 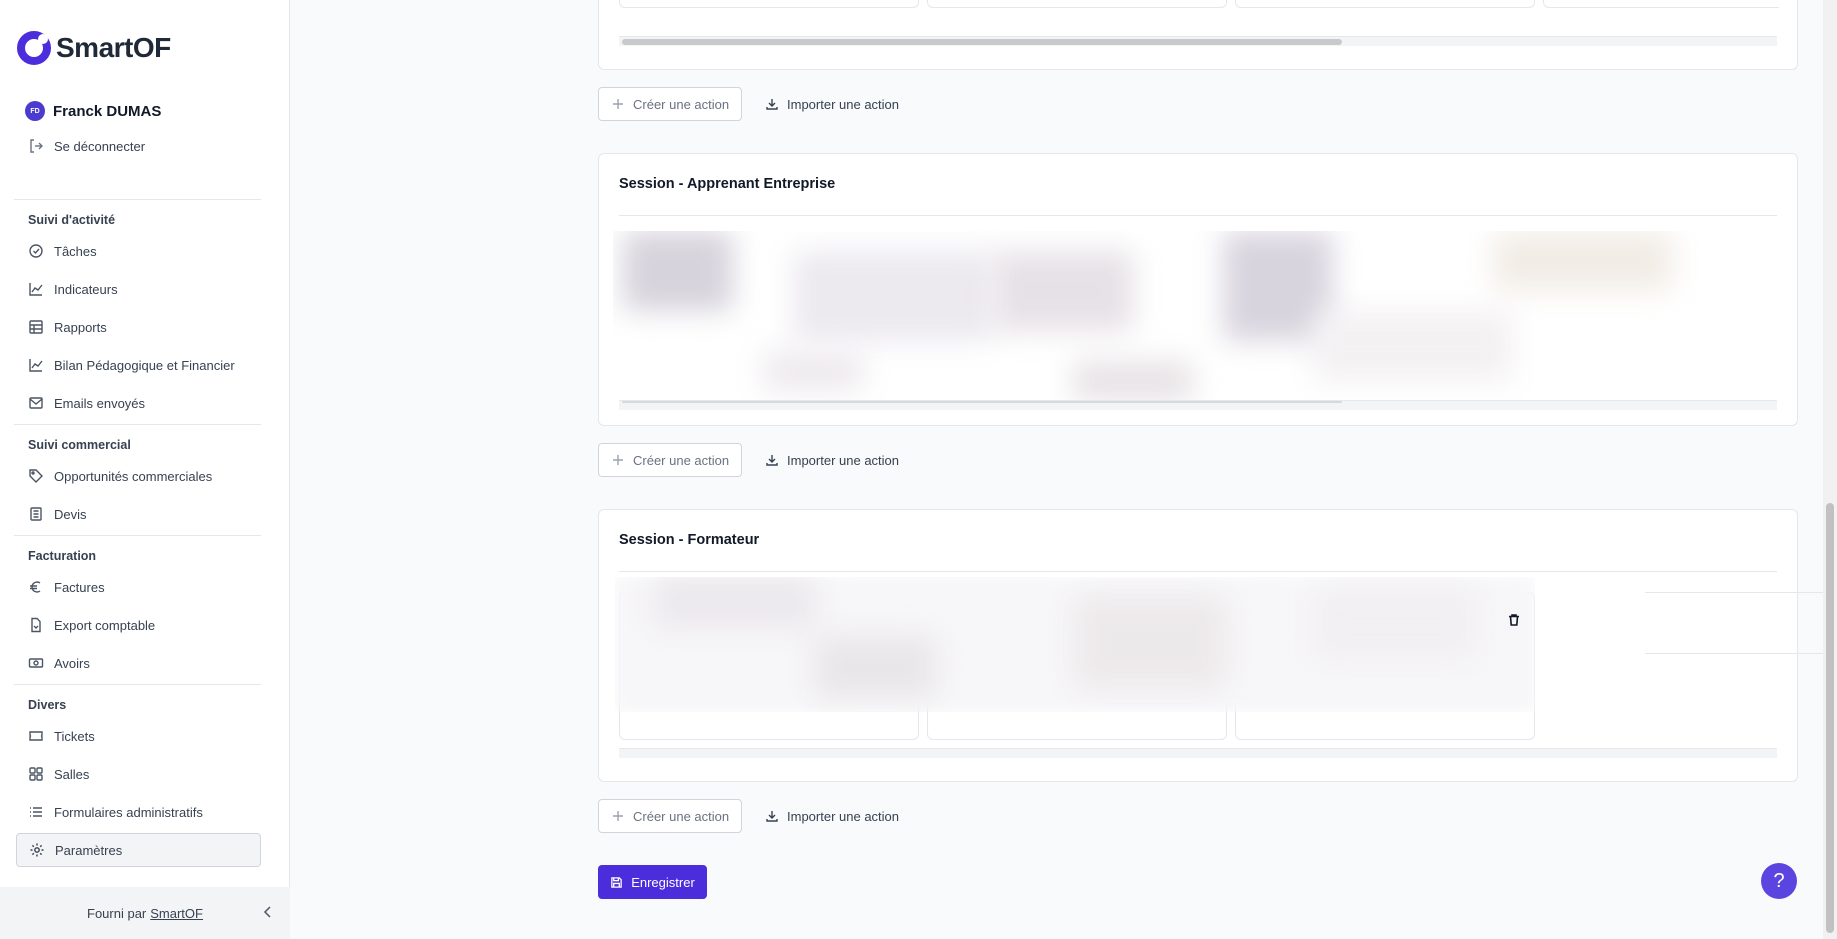 I want to click on euro-icon, so click(x=36, y=587).